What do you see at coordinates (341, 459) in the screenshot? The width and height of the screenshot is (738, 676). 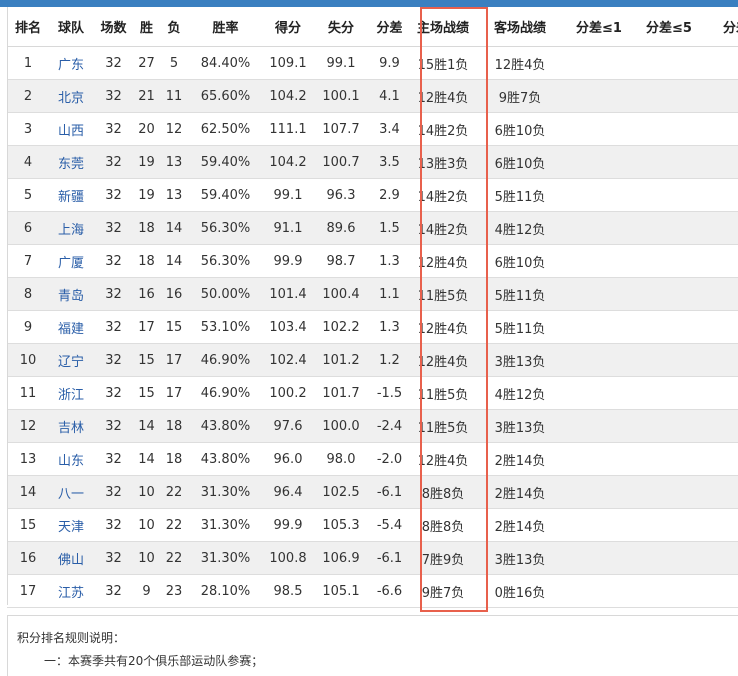 I see `cell-points-against: 98.0` at bounding box center [341, 459].